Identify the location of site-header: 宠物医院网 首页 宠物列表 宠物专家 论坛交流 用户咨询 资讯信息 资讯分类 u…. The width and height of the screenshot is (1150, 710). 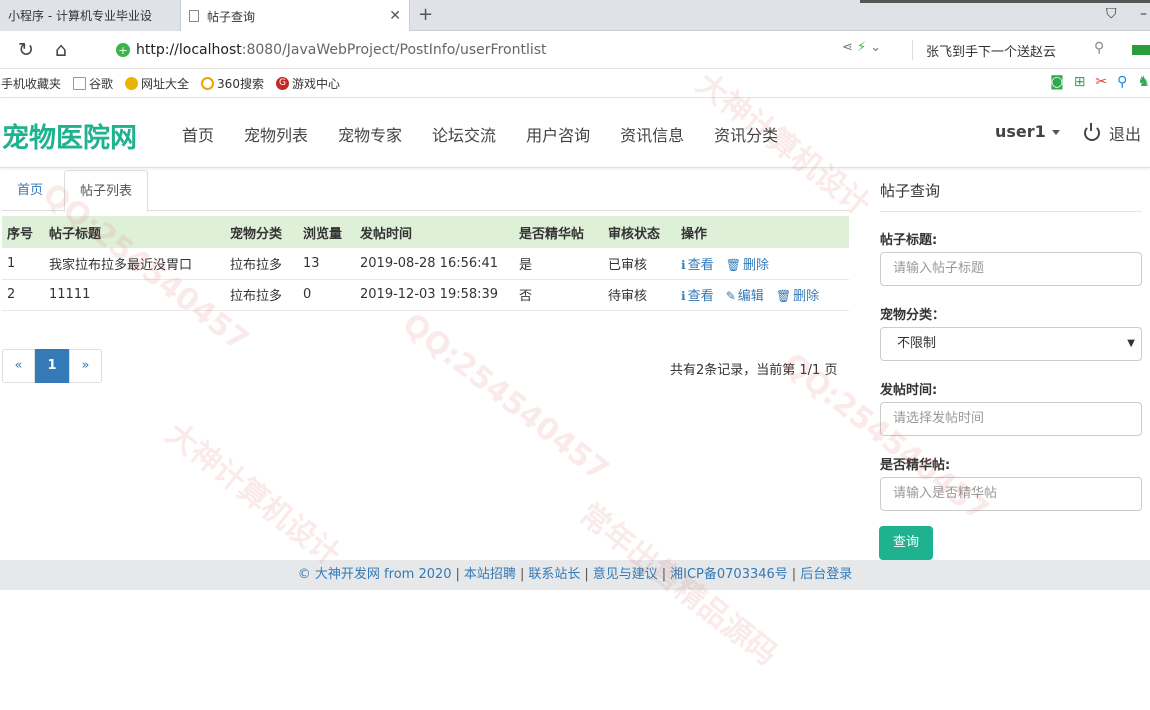
(575, 133).